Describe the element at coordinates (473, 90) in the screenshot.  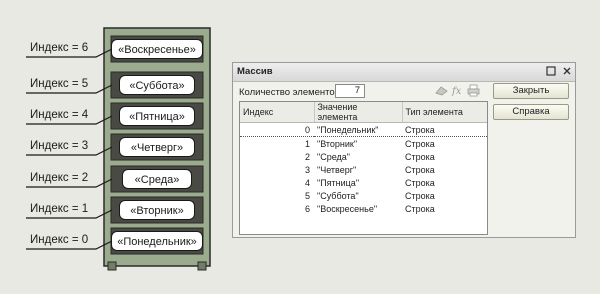
I see `printer-icon` at that location.